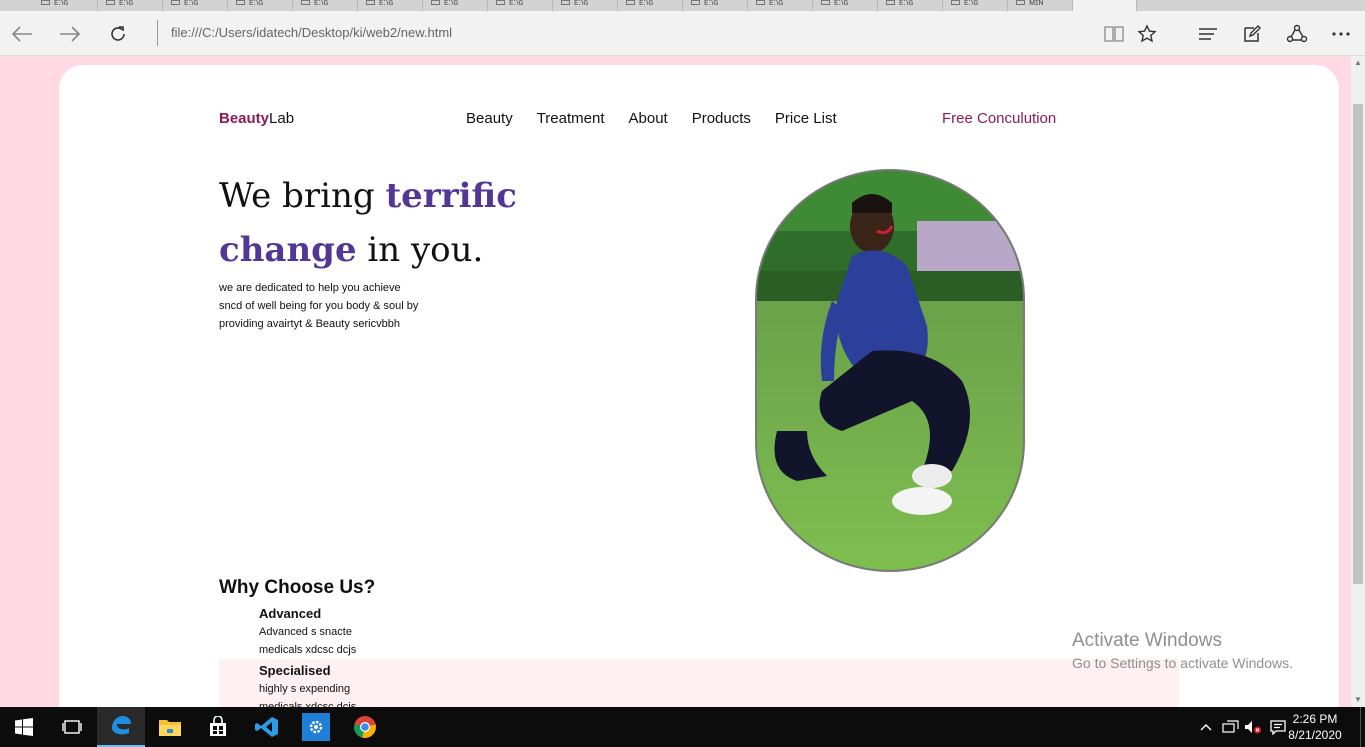  What do you see at coordinates (1182, 663) in the screenshot?
I see `watermark-line2: Go to Settings to activate Windows.` at bounding box center [1182, 663].